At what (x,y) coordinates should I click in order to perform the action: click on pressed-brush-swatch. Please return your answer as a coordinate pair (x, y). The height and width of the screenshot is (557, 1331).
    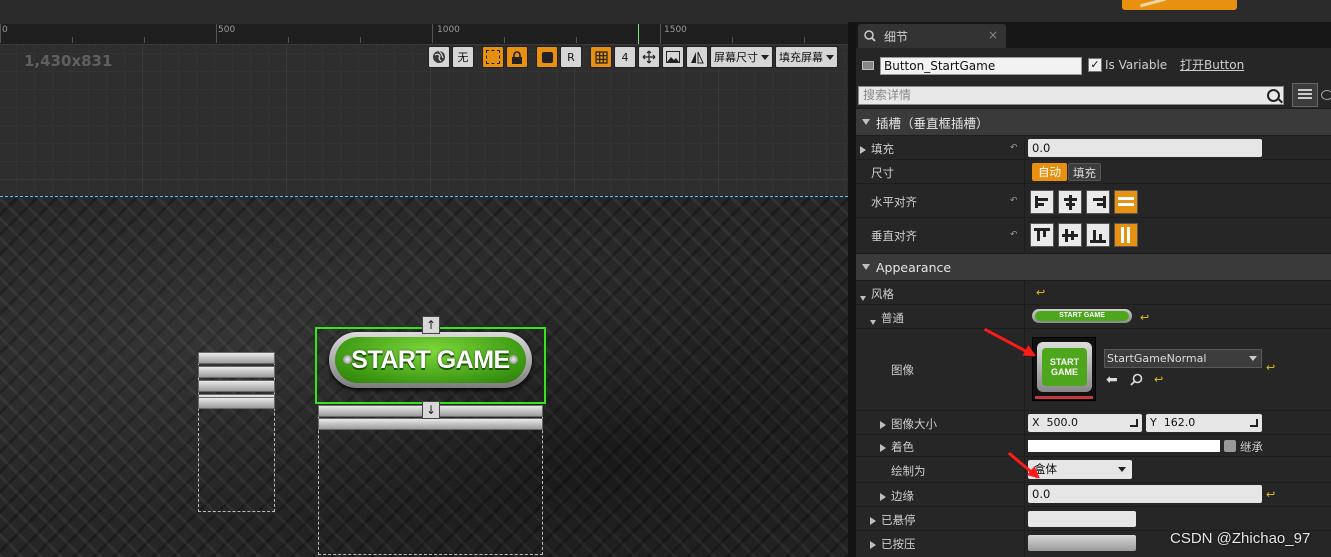
    Looking at the image, I should click on (1082, 543).